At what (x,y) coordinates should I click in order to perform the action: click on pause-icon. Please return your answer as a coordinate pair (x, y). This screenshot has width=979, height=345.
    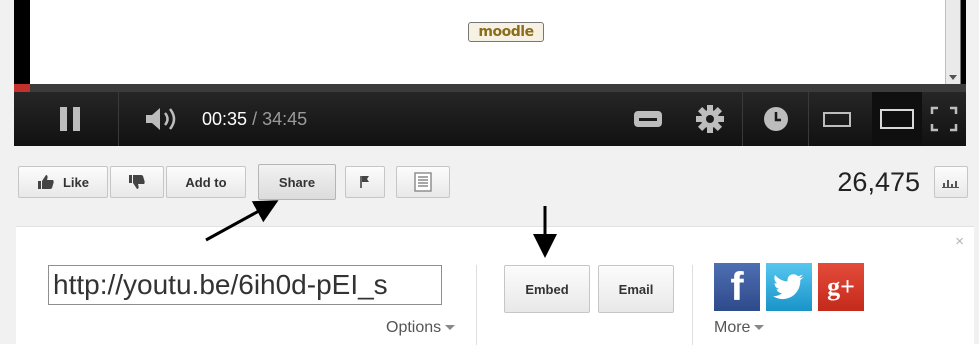
    Looking at the image, I should click on (70, 119).